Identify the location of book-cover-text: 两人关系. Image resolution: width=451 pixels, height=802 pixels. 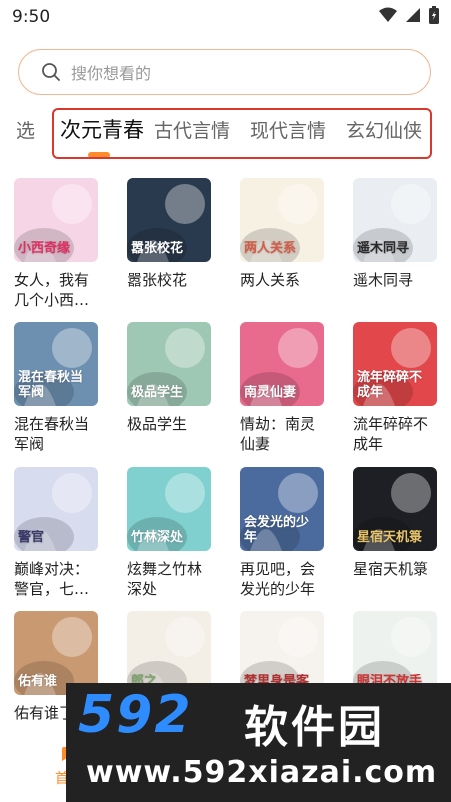
(270, 248).